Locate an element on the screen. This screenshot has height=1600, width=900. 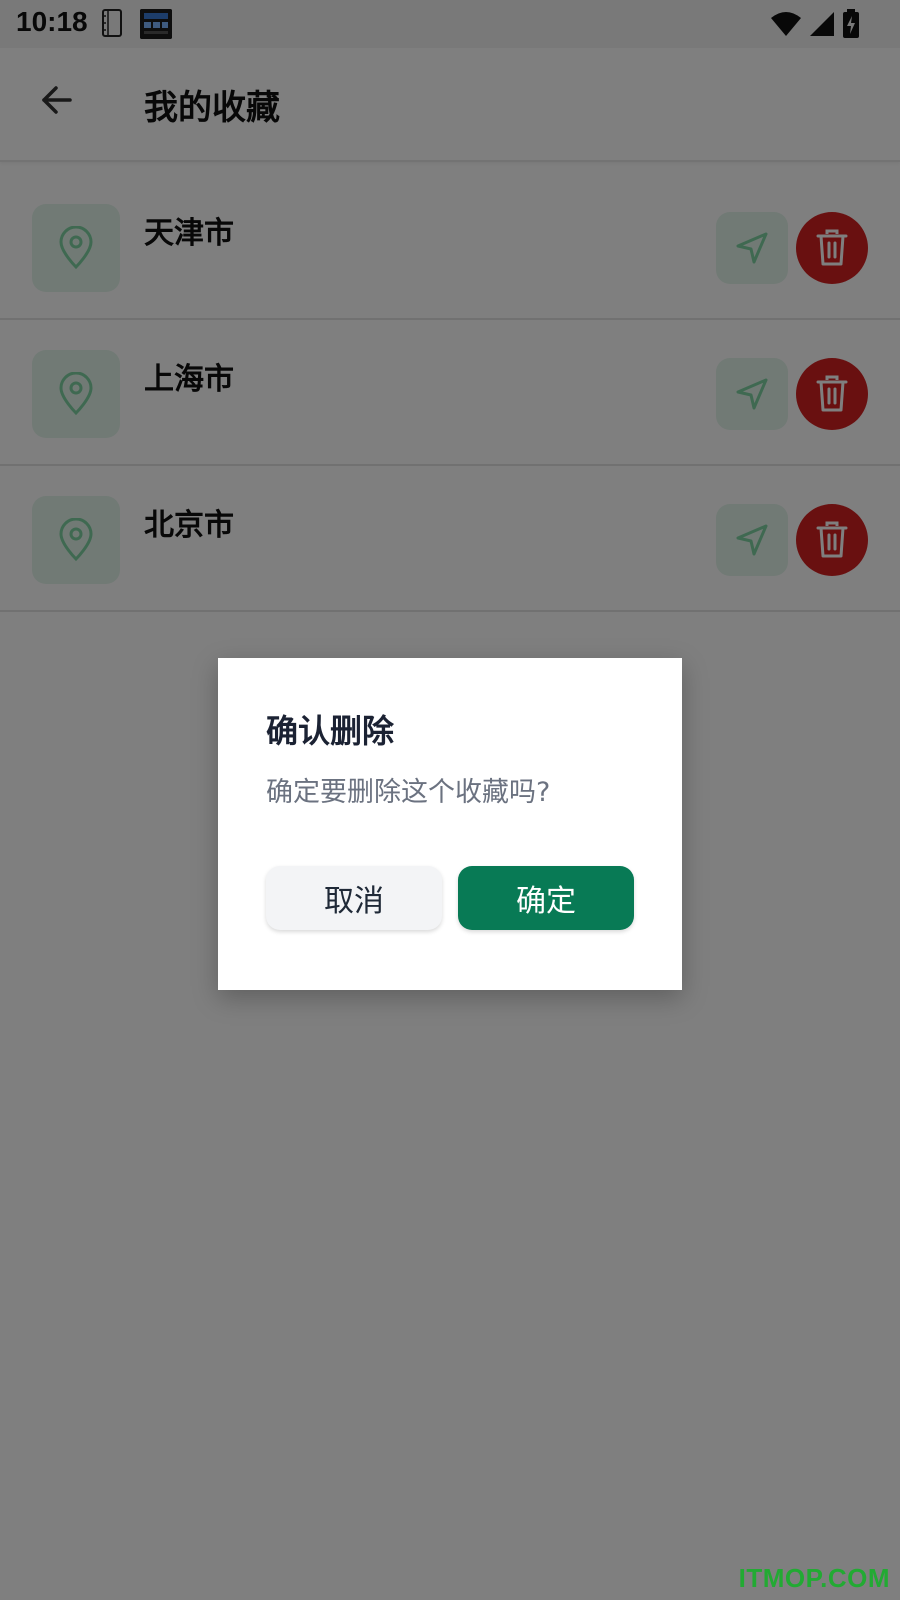
cancel-button: 取消 is located at coordinates (354, 898).